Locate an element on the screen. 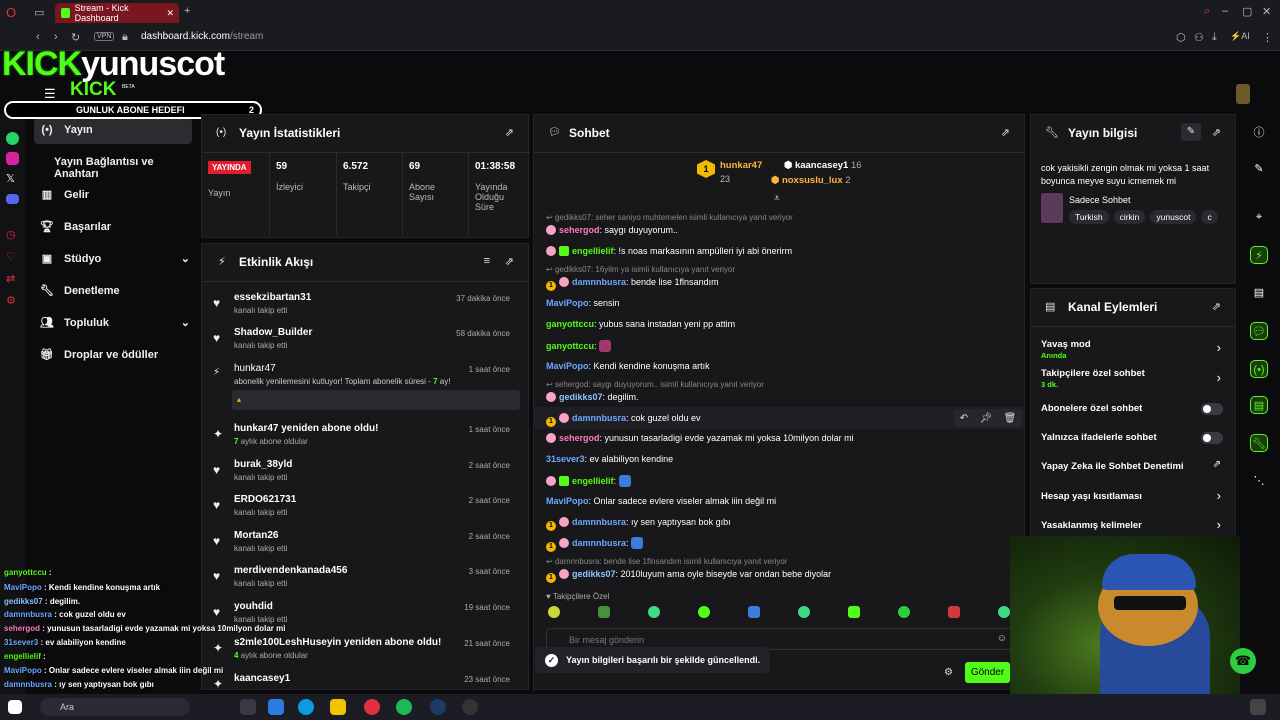 This screenshot has width=1280, height=720. chat-message: MaviPopo: Kendi kendine konuşma artık is located at coordinates (628, 366).